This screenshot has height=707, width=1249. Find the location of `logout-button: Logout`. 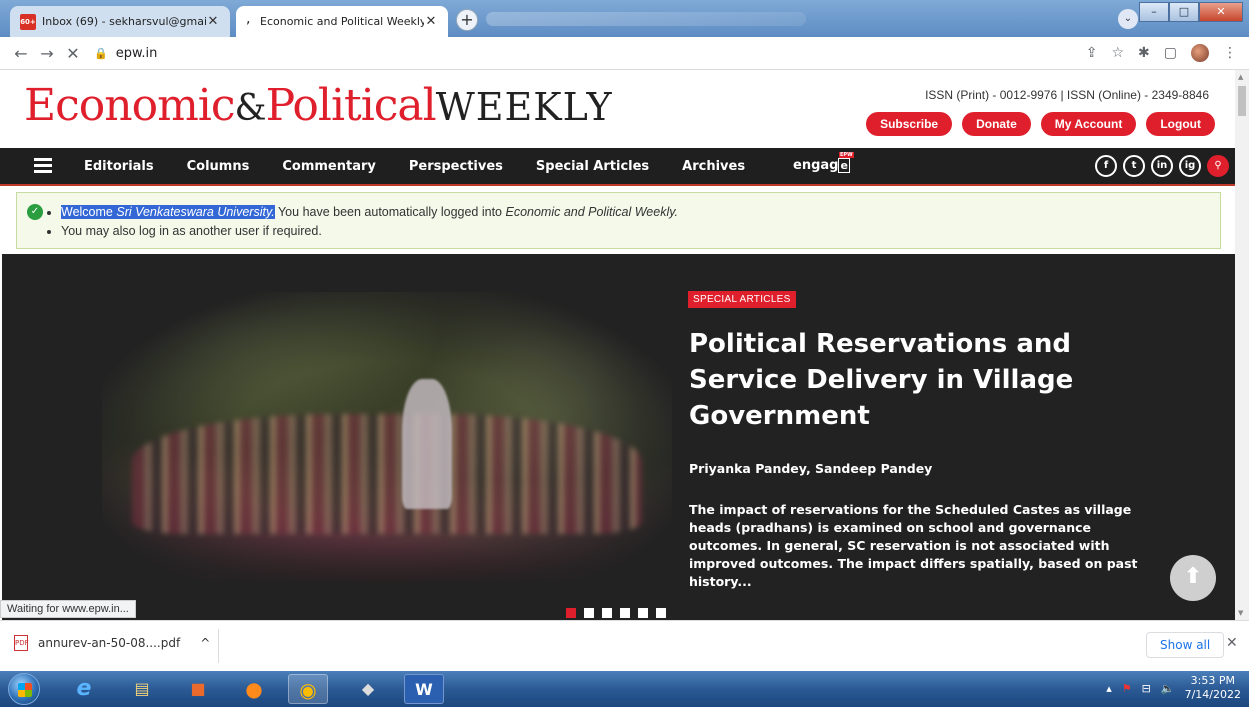

logout-button: Logout is located at coordinates (1180, 124).